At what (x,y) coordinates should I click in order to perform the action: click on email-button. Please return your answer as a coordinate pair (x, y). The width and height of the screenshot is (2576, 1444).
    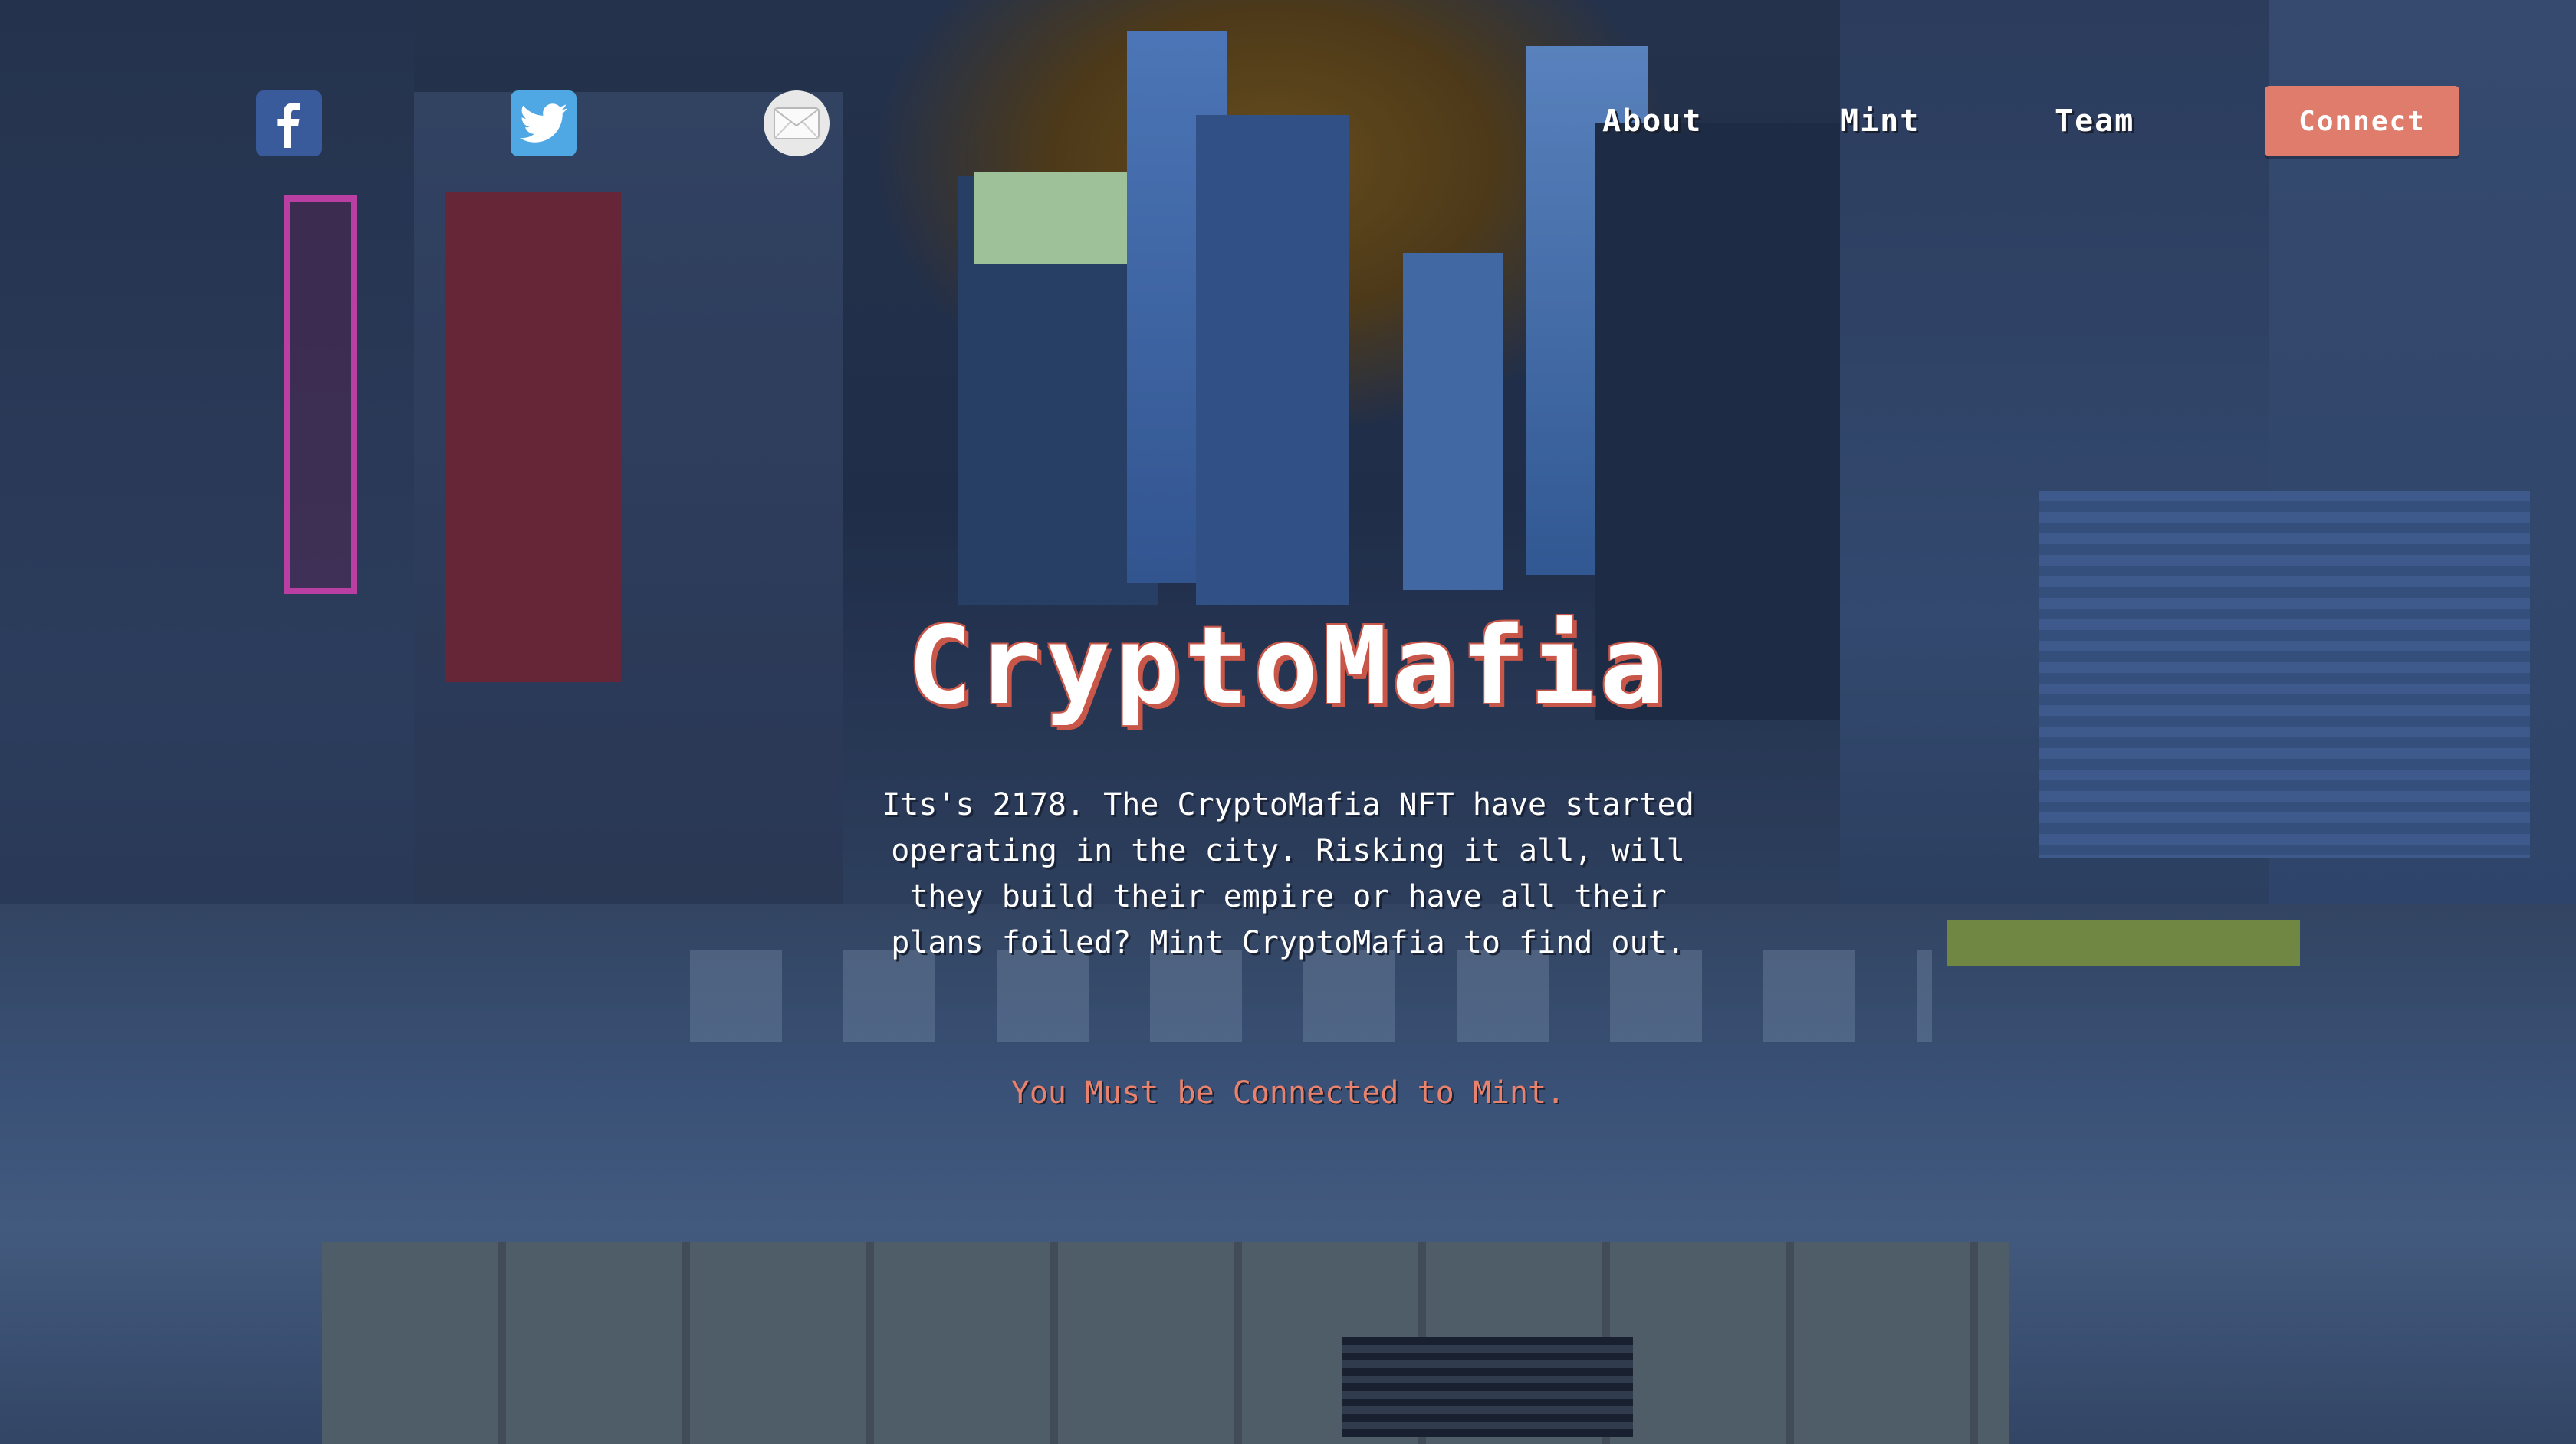
    Looking at the image, I should click on (797, 123).